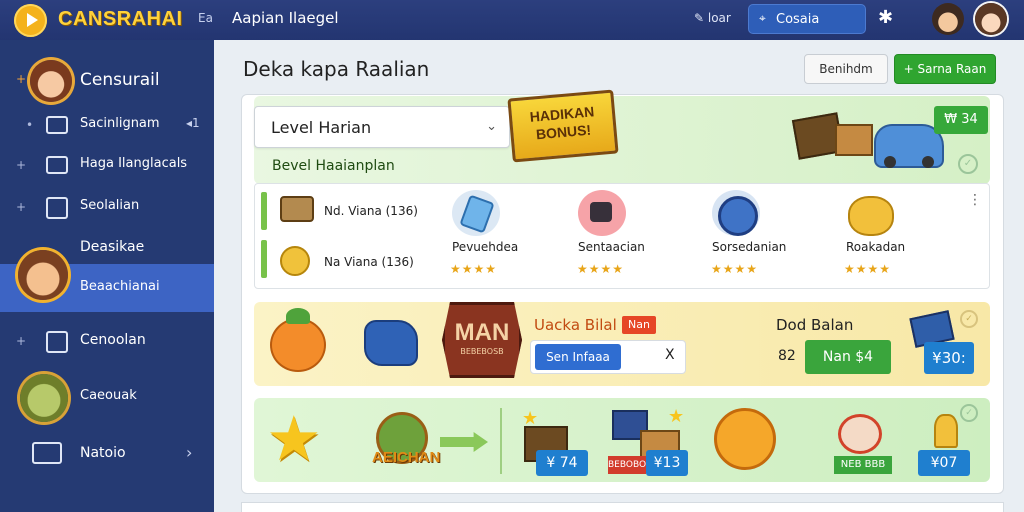  I want to click on user-avatar, so click(991, 19).